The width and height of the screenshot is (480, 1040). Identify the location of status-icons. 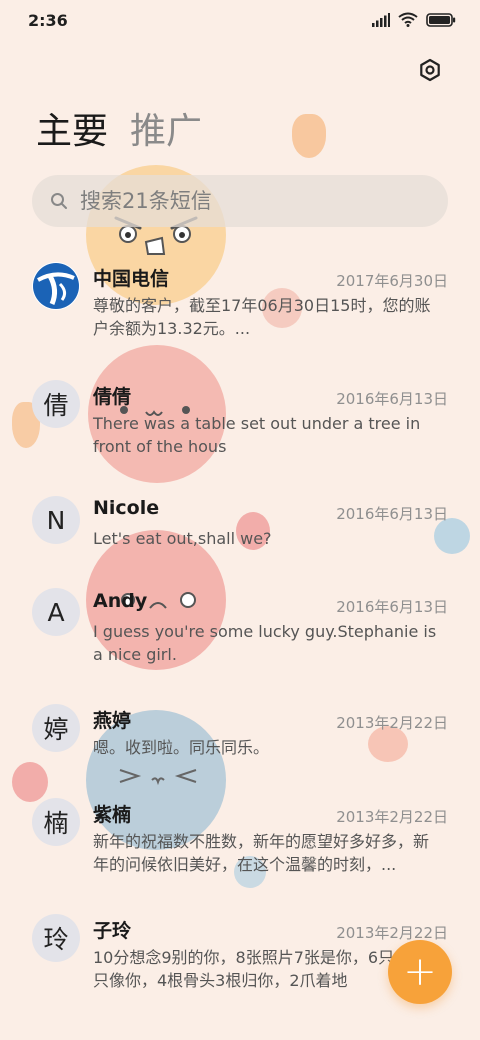
(414, 19).